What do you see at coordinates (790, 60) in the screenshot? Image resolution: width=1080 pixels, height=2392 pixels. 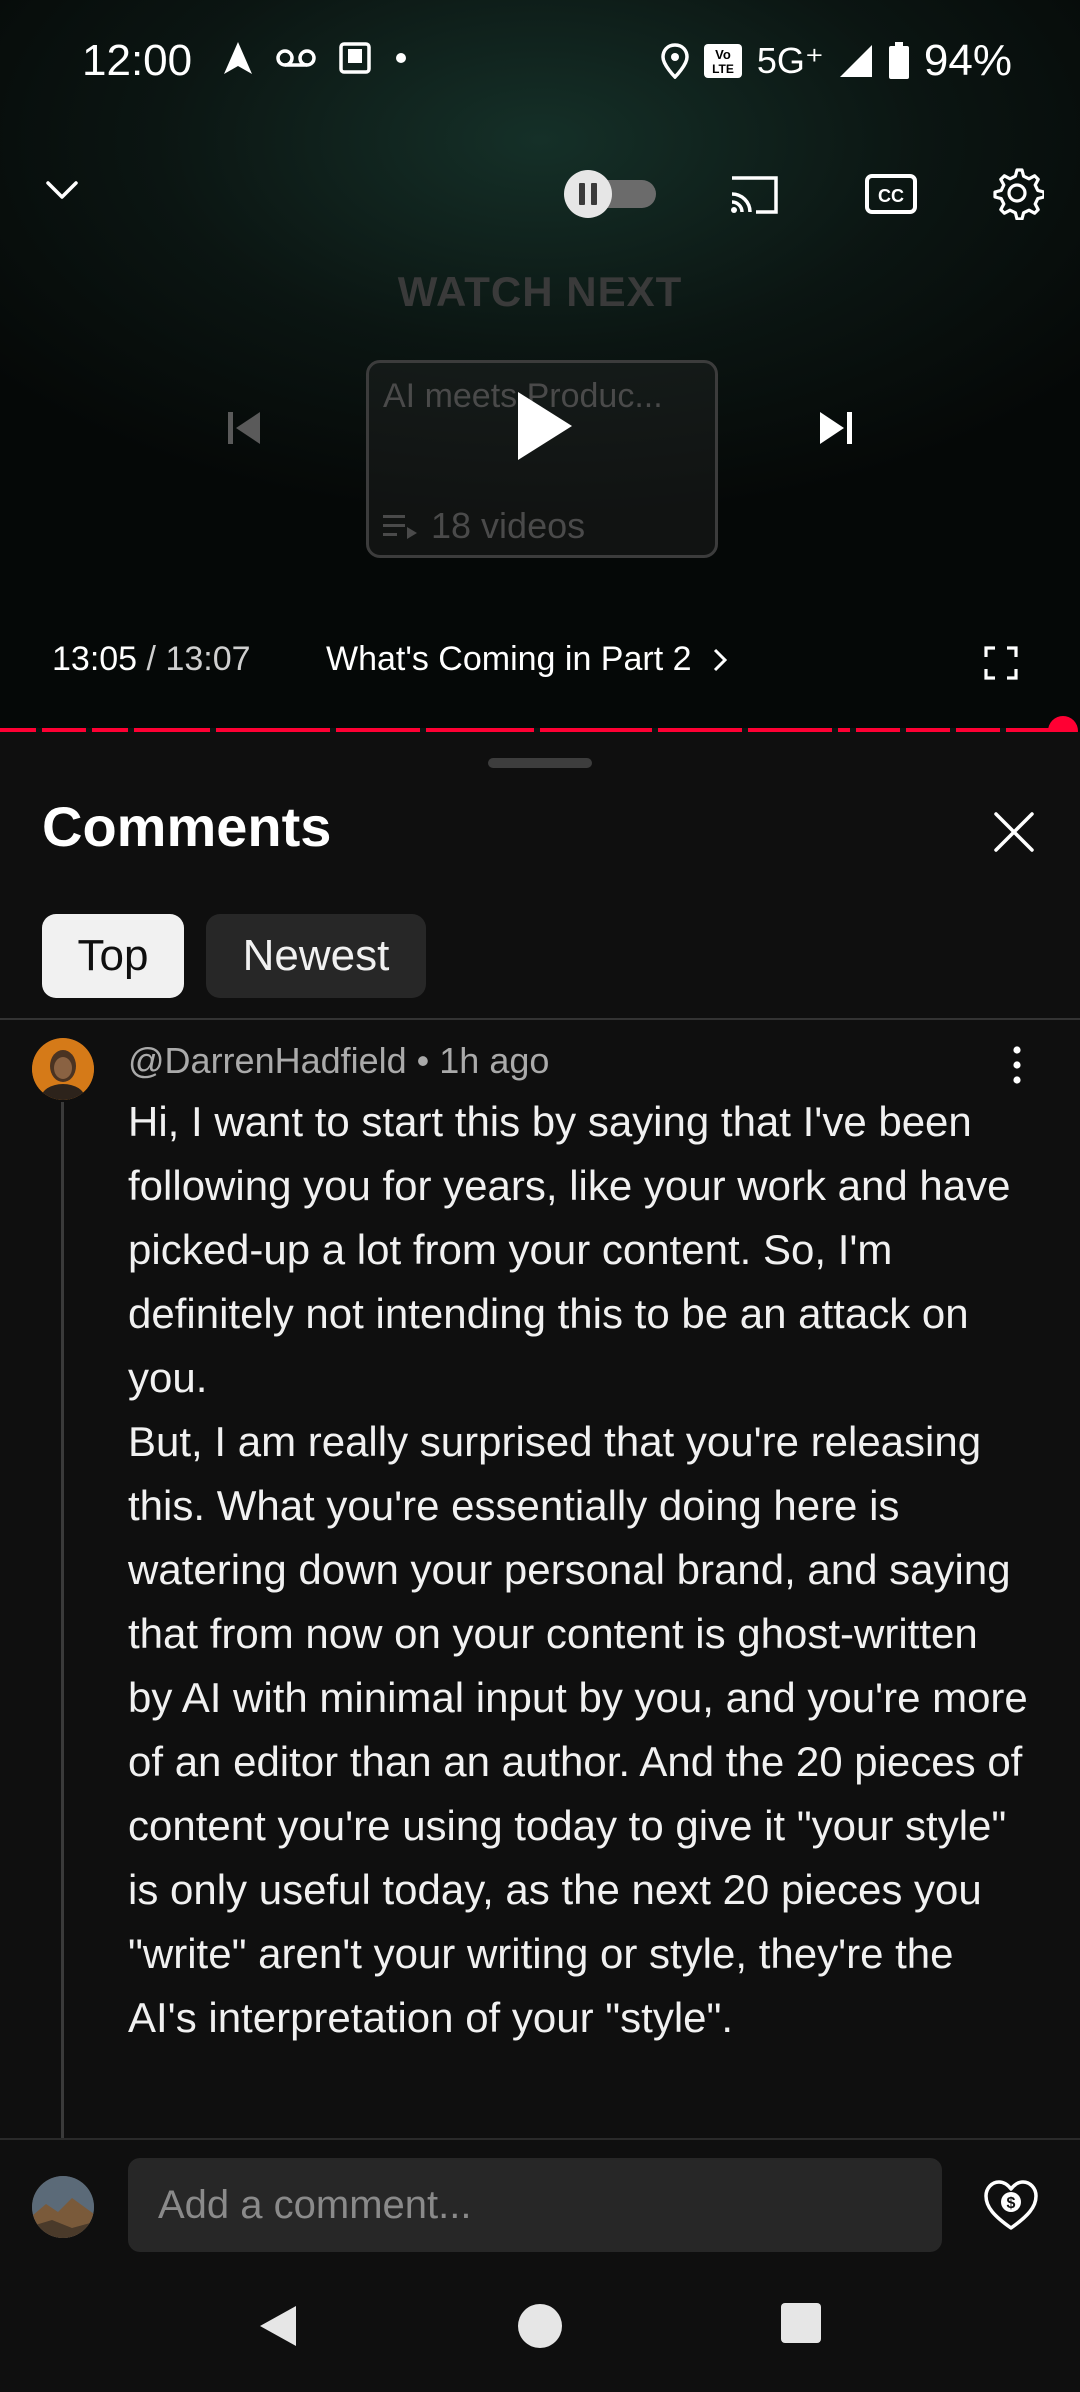 I see `network-type: 5G⁺` at bounding box center [790, 60].